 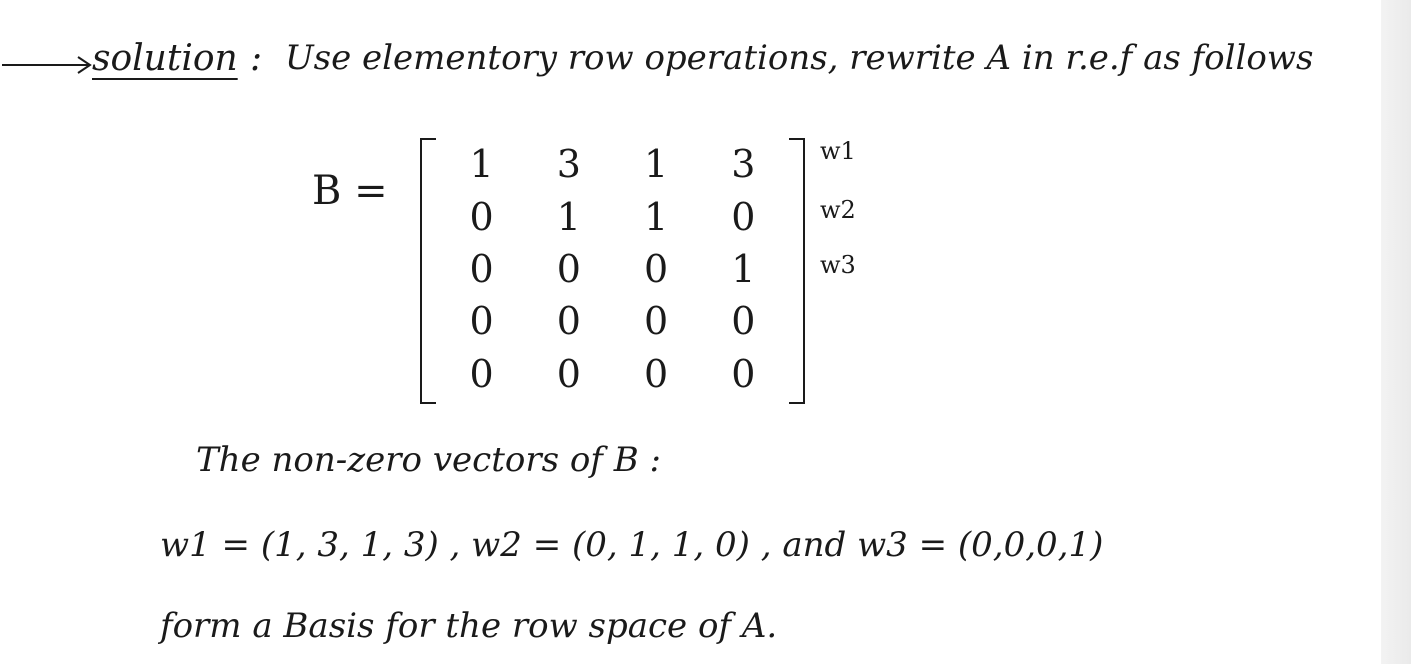 I want to click on row-label-w2: w2, so click(x=838, y=210).